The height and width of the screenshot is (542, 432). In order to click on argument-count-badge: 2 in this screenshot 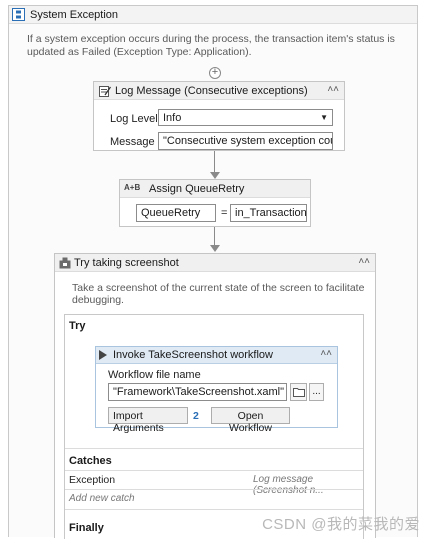, I will do `click(196, 416)`.